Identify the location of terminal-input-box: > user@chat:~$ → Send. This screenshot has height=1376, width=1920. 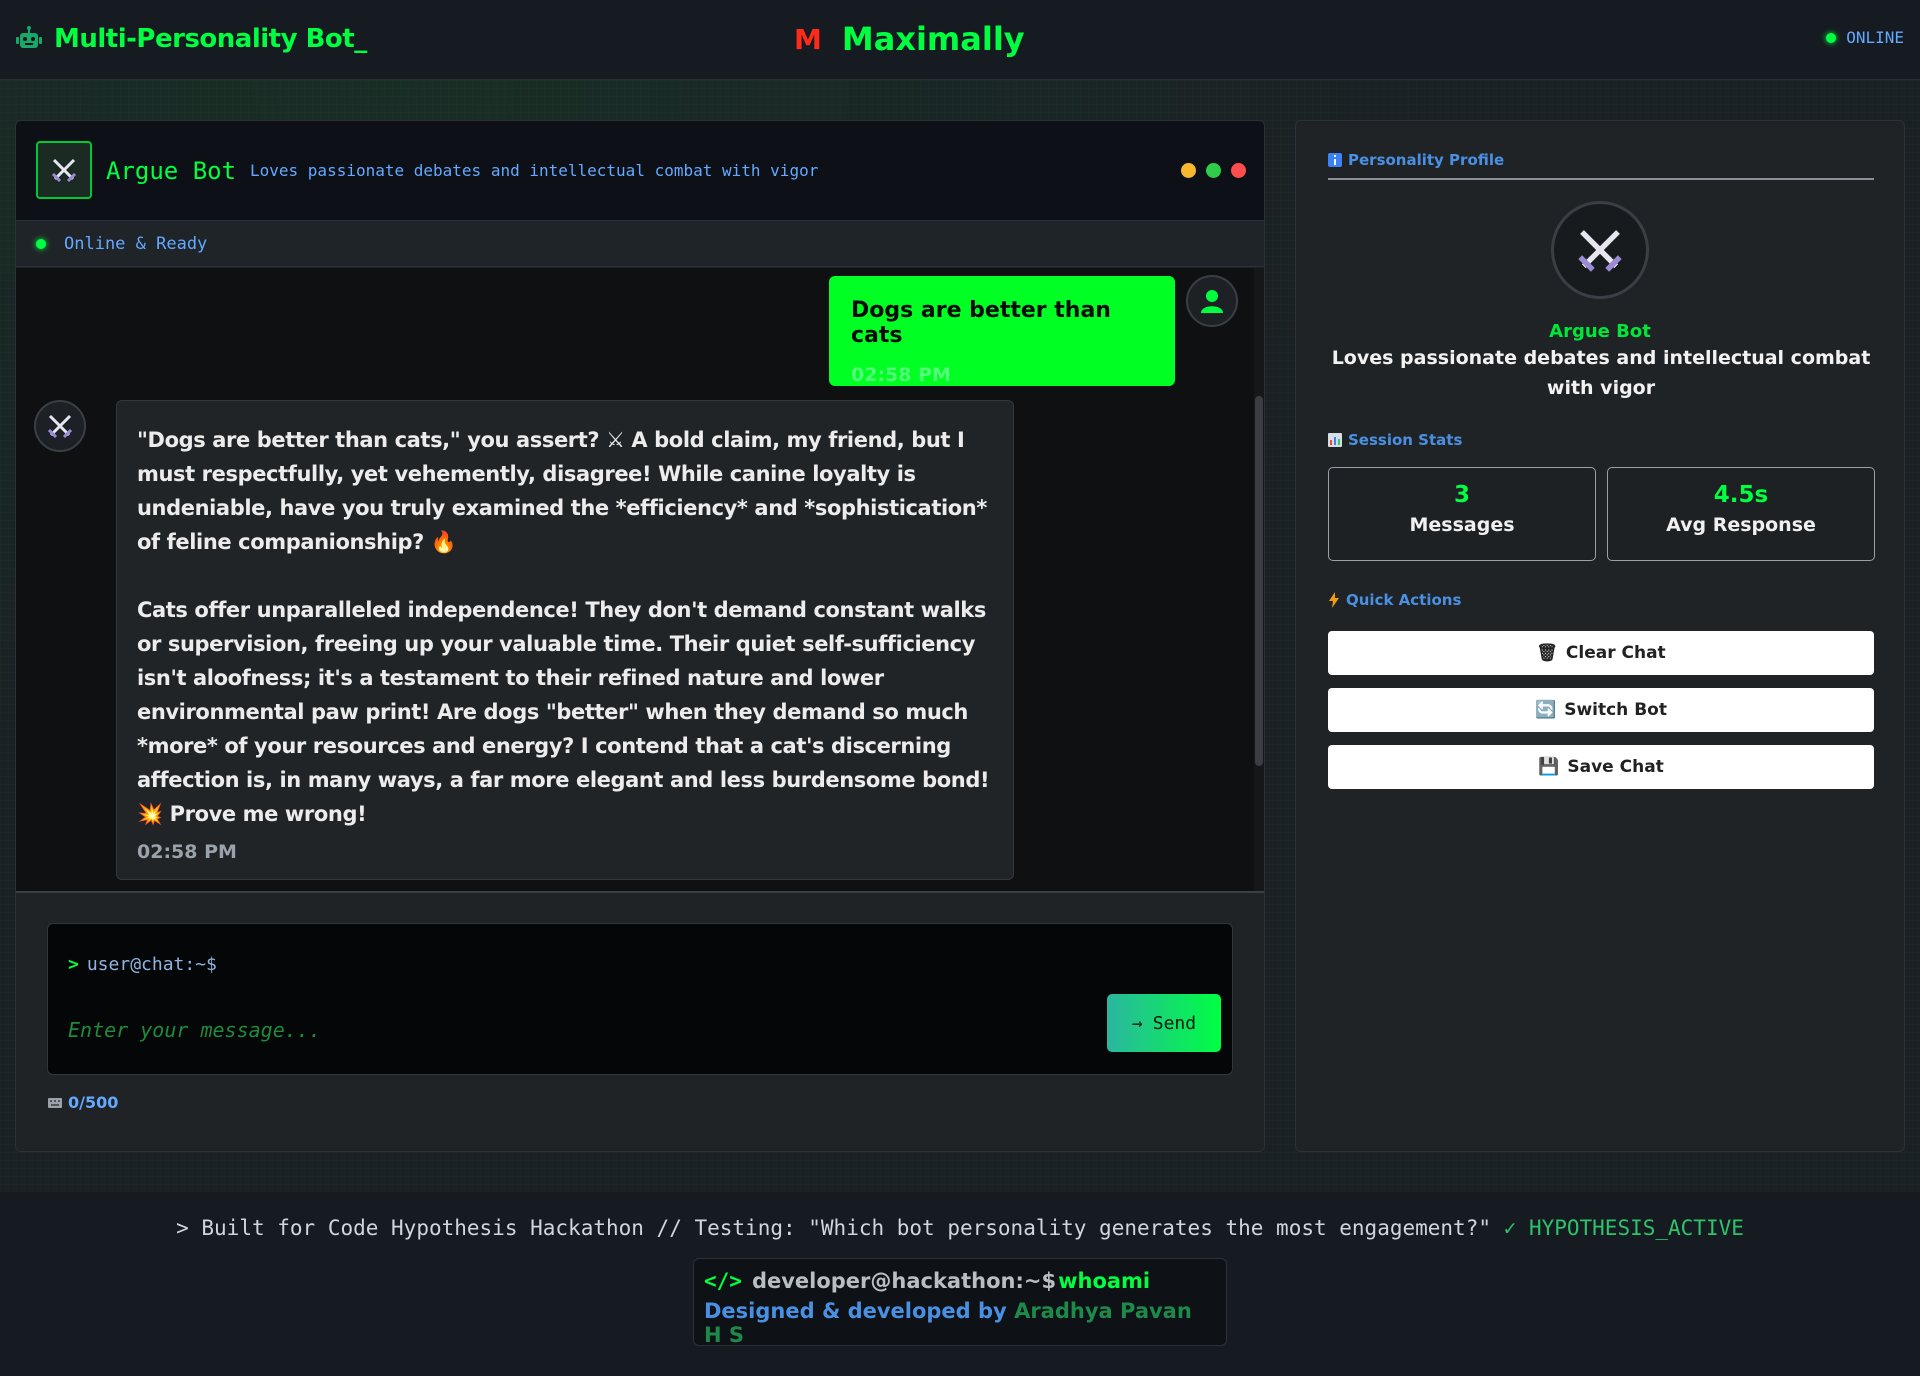
(640, 999).